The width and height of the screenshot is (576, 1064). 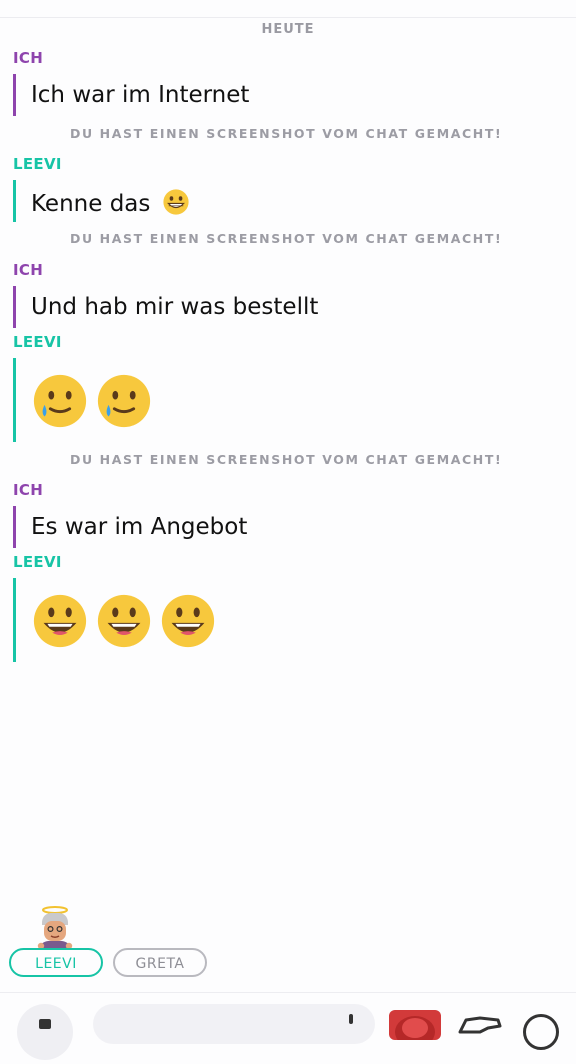 I want to click on message-item: Kenne das, so click(x=110, y=202).